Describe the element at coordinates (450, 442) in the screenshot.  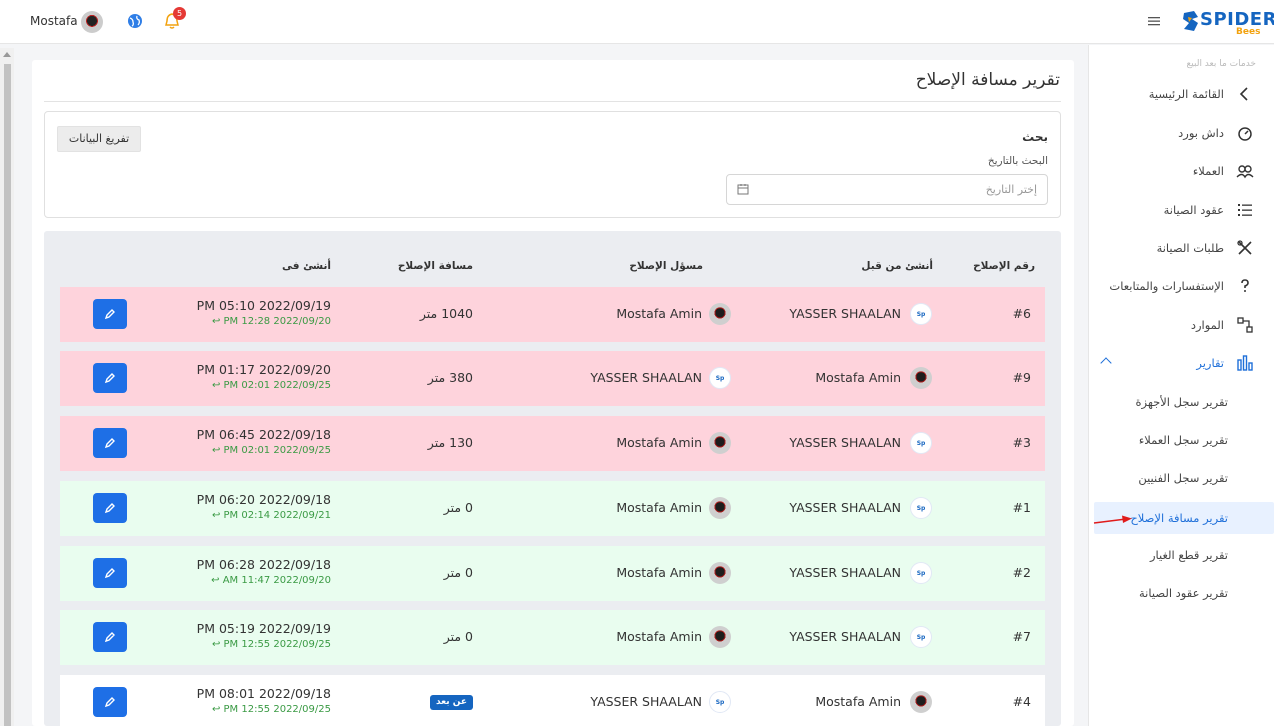
I see `repair-distance: 130 متر` at that location.